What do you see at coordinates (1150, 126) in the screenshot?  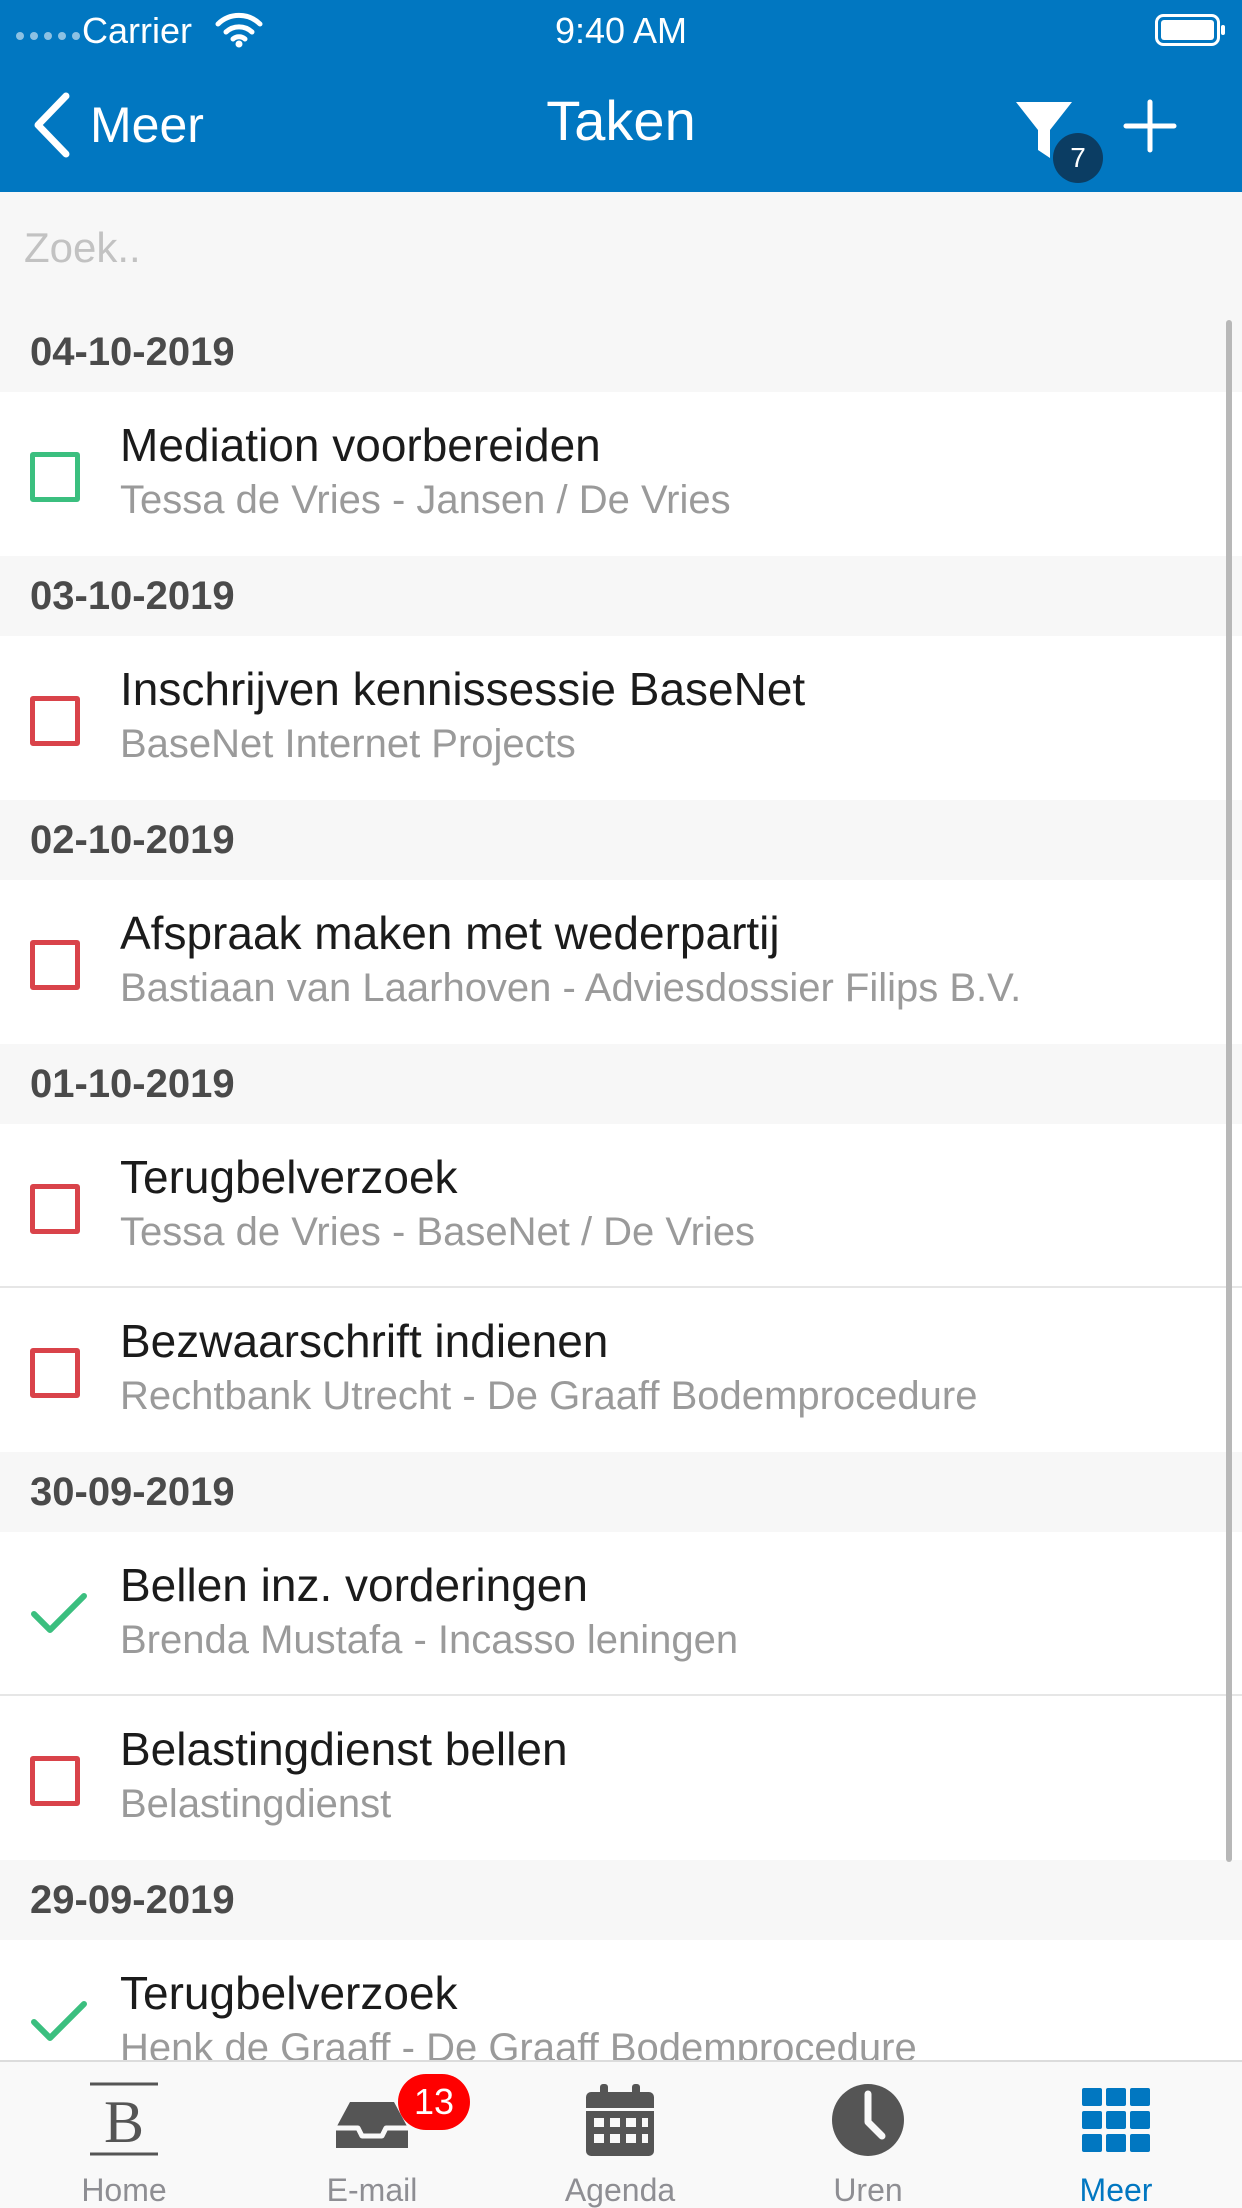 I see `add-icon` at bounding box center [1150, 126].